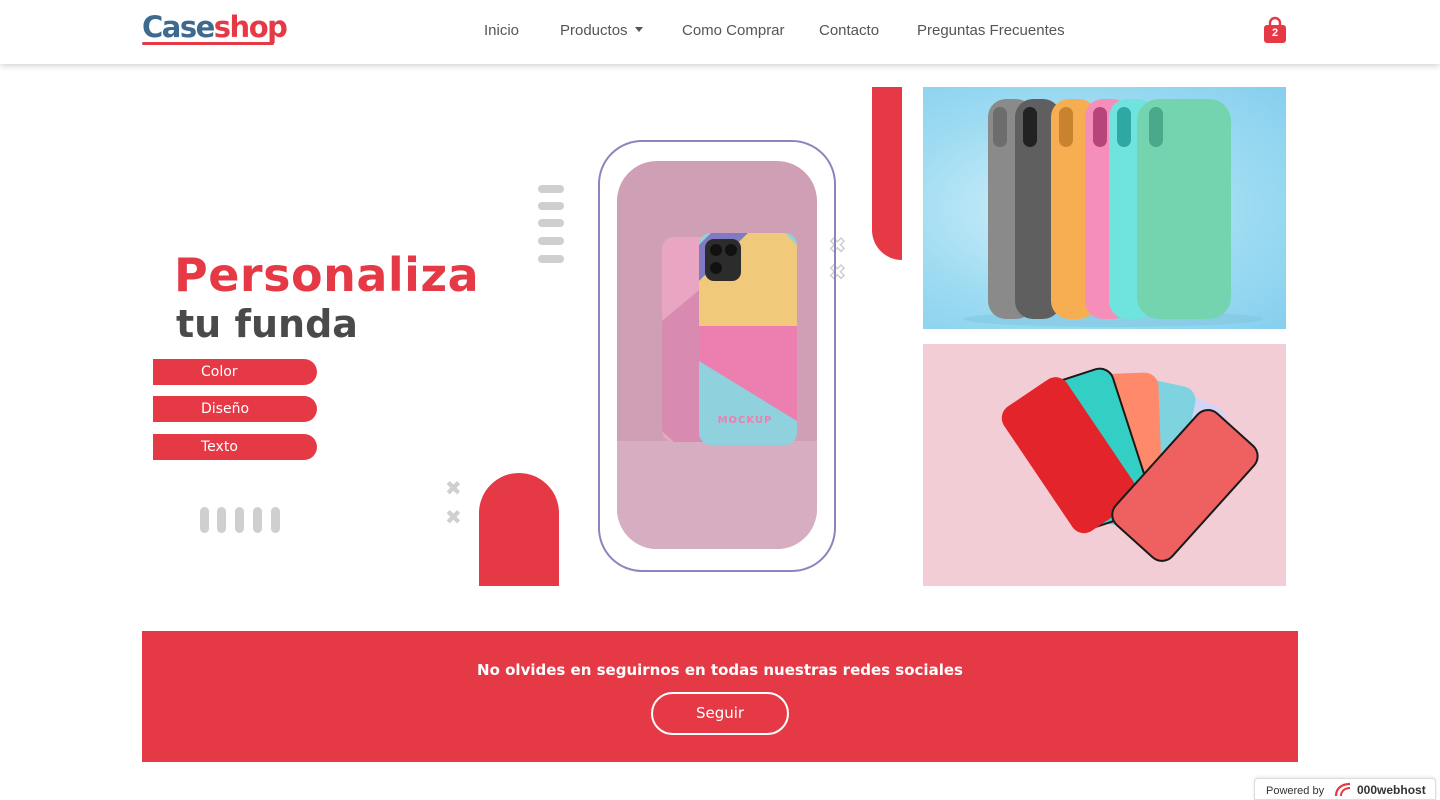  I want to click on phone-cases-standing-photo, so click(1104, 208).